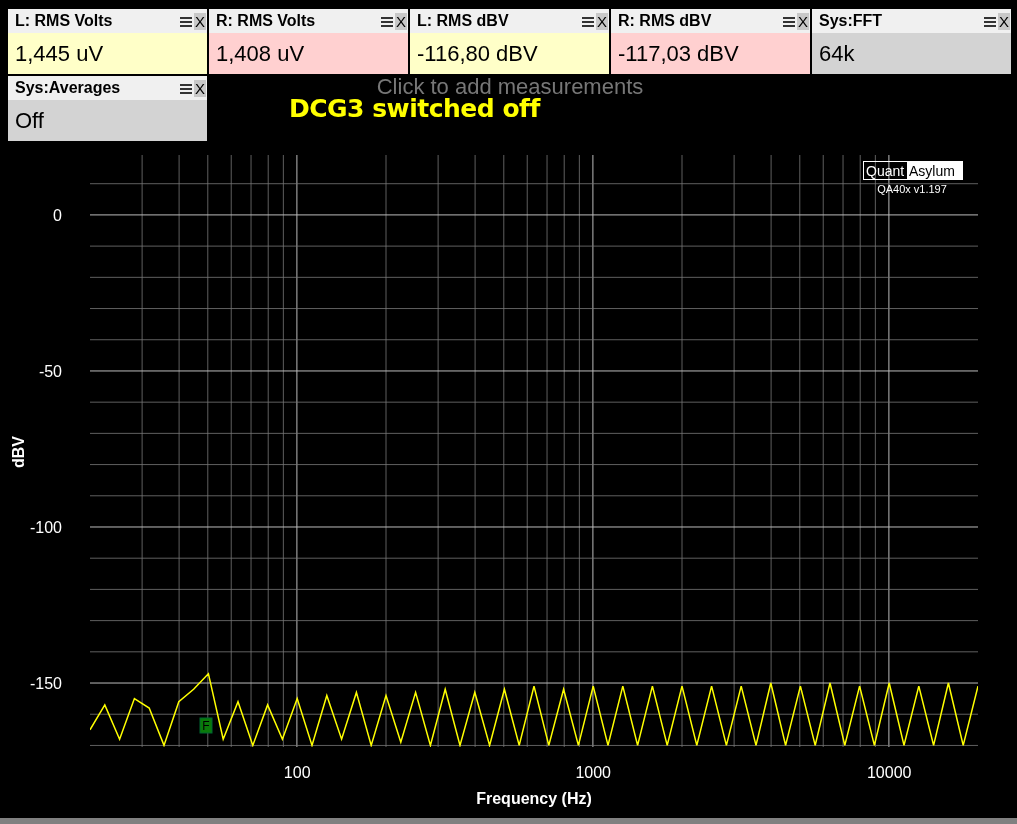  Describe the element at coordinates (509, 53) in the screenshot. I see `tile-value: -116,80 dBV` at that location.